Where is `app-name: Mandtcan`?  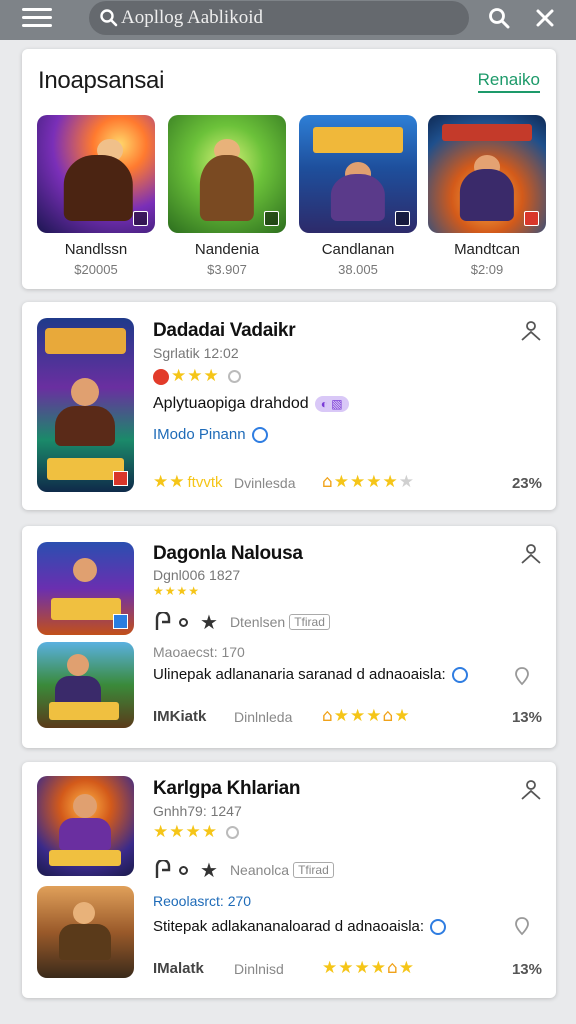 app-name: Mandtcan is located at coordinates (487, 249).